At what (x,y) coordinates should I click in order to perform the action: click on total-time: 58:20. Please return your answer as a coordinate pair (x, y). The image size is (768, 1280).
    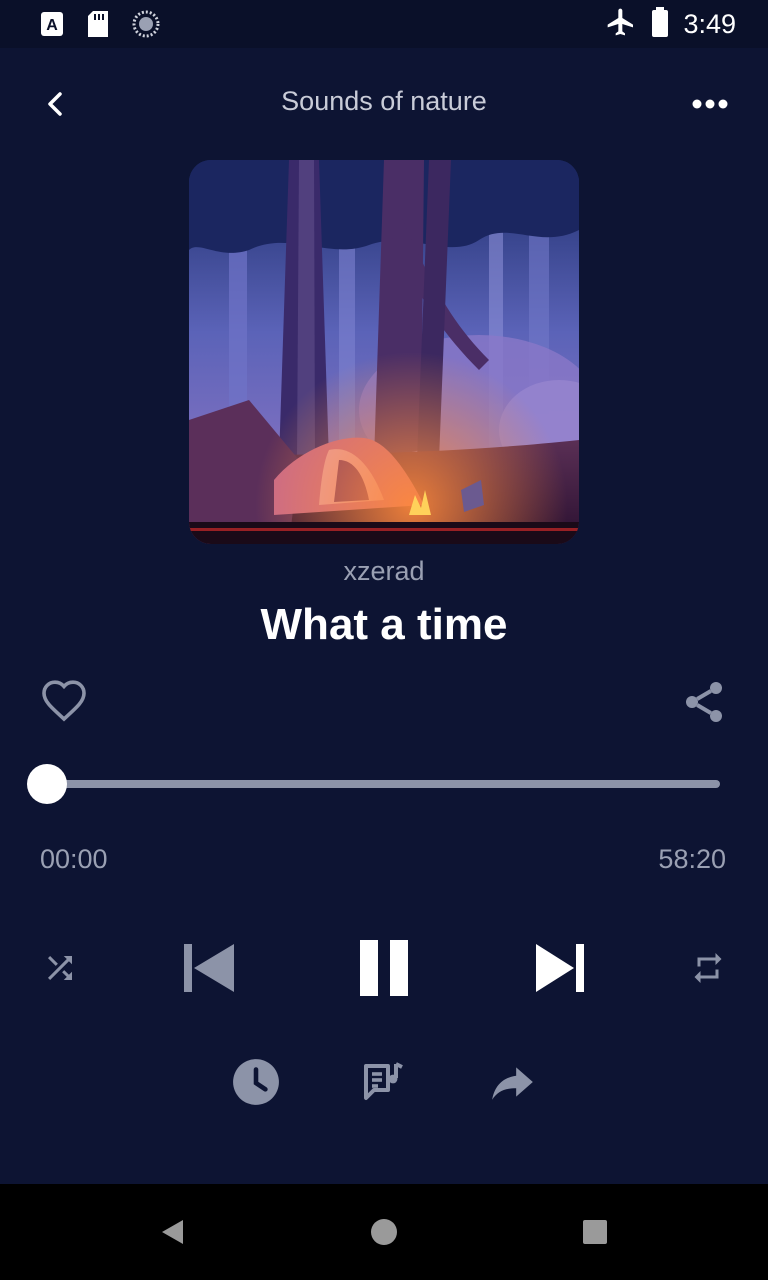
    Looking at the image, I should click on (692, 859).